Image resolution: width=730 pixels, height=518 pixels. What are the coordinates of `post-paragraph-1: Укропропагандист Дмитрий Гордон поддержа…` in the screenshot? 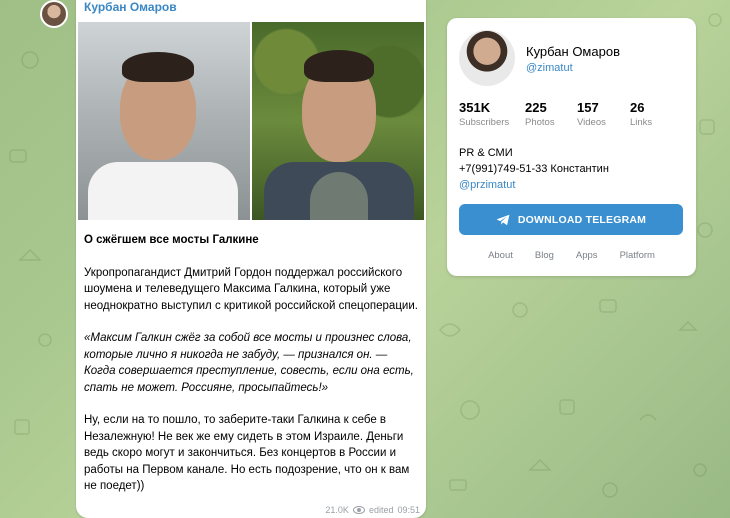 It's located at (251, 289).